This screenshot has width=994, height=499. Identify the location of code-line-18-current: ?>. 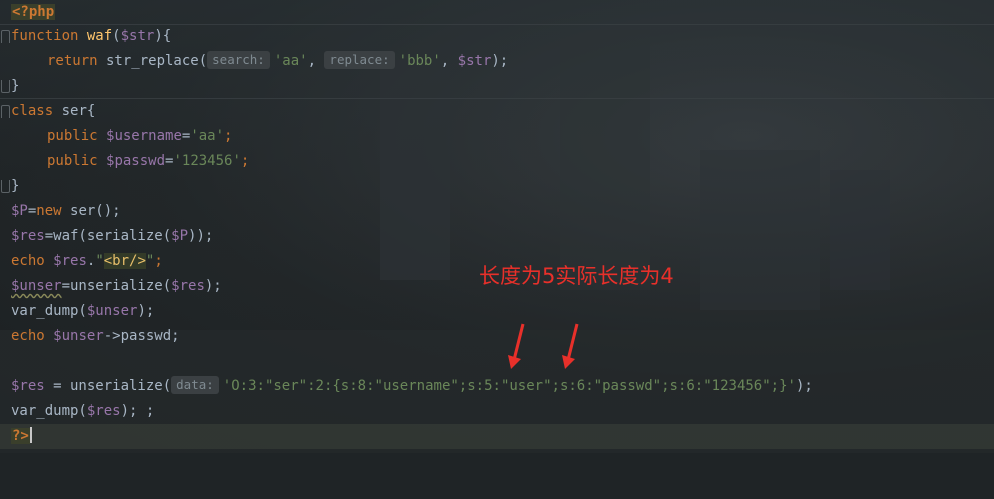
(497, 436).